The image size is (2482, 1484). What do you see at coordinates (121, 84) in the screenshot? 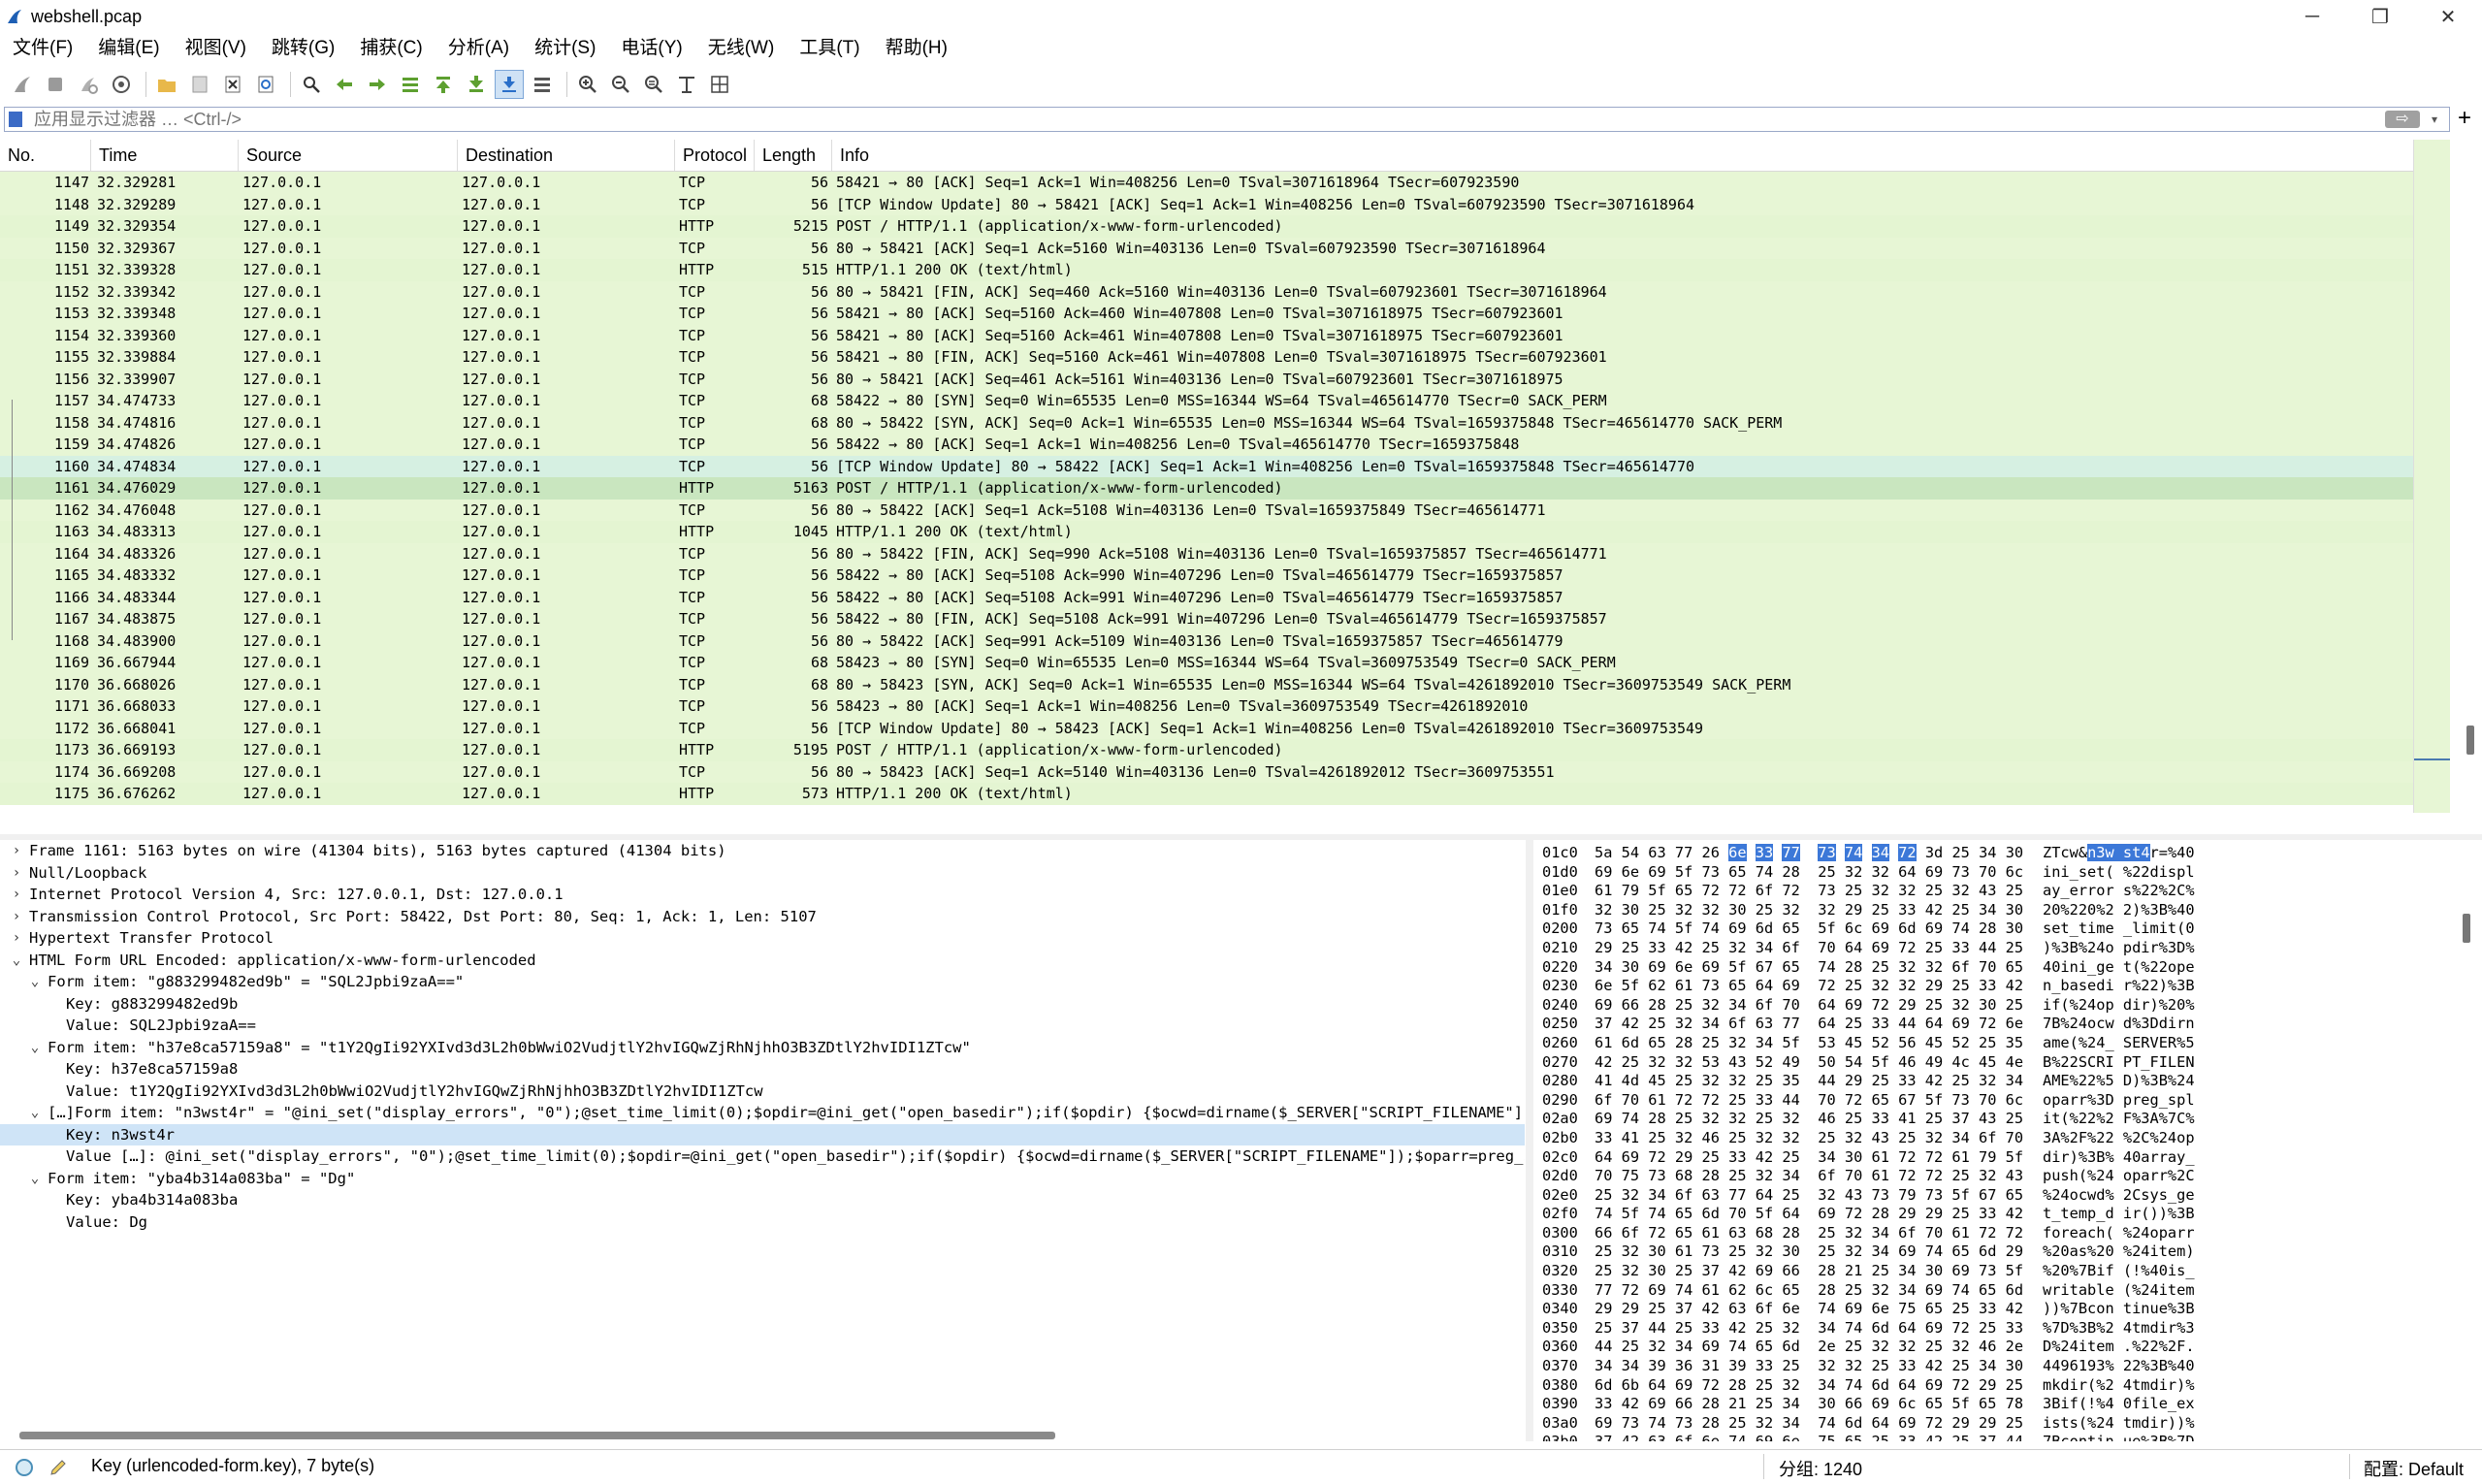
I see `capture-options-icon` at bounding box center [121, 84].